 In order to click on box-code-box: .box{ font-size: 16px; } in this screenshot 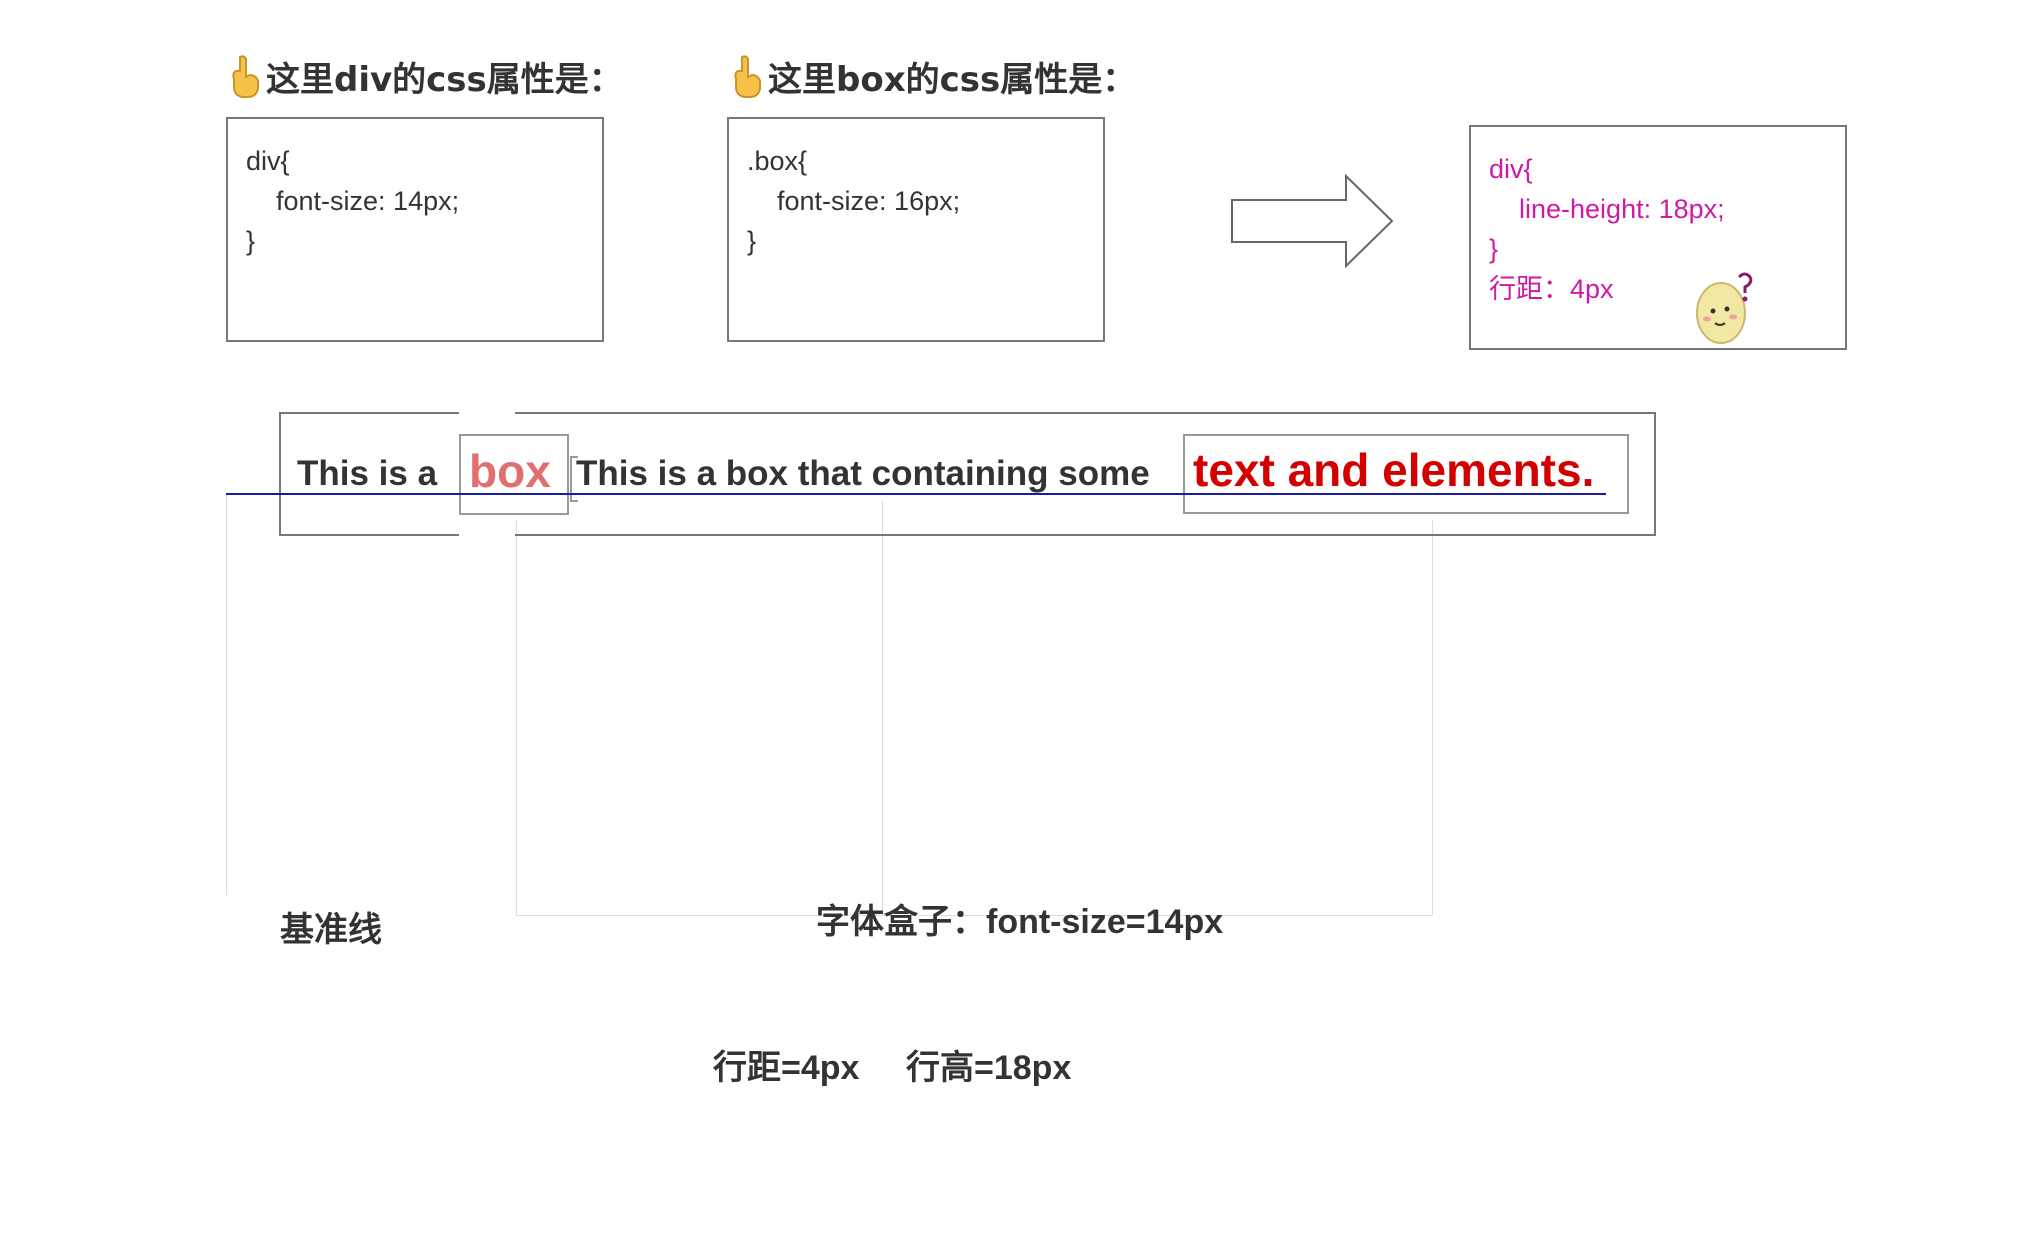, I will do `click(916, 229)`.